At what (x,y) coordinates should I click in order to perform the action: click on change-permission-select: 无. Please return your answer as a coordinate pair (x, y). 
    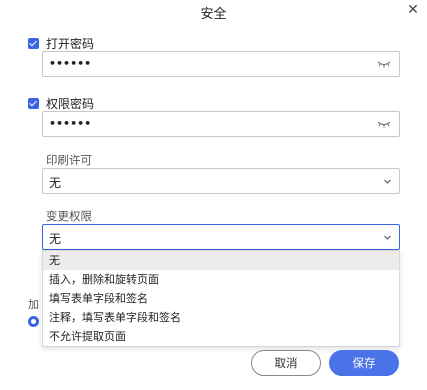
    Looking at the image, I should click on (221, 237).